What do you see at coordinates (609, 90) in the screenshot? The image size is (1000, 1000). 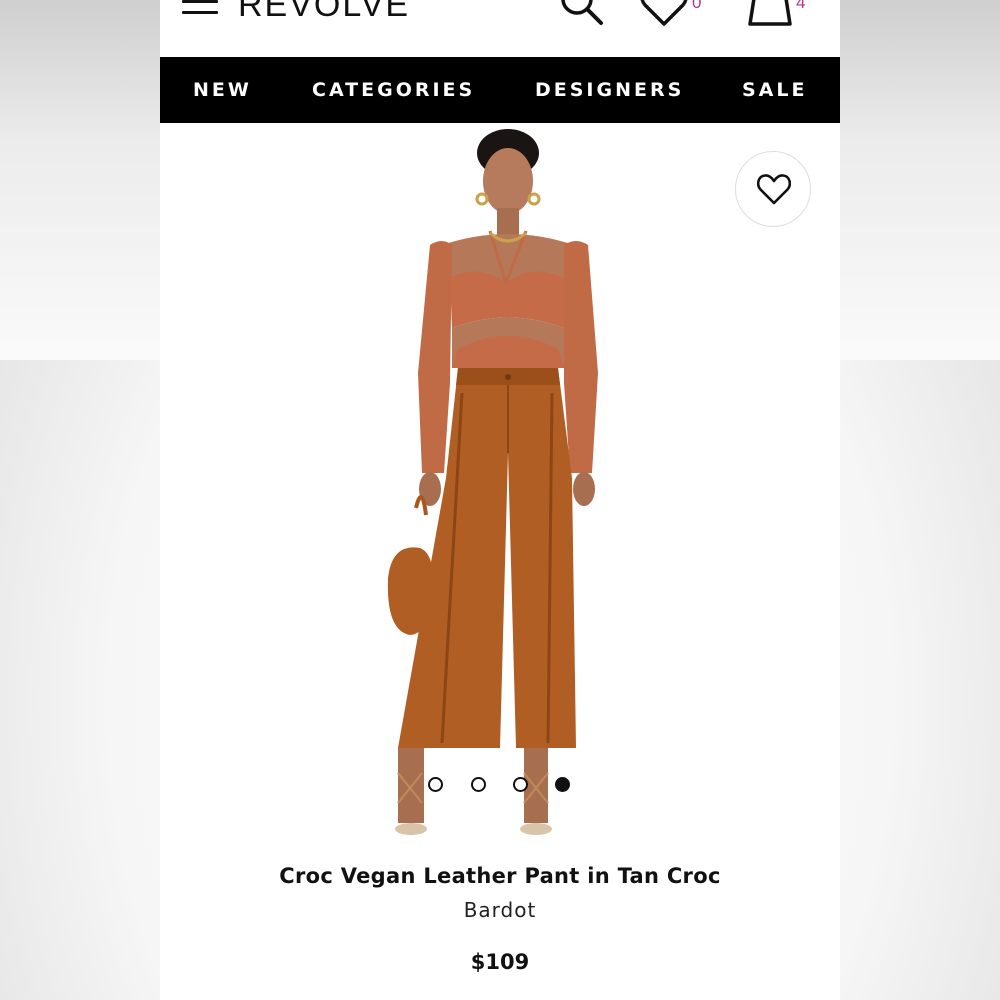 I see `nav-item-designers: DESIGNERS` at bounding box center [609, 90].